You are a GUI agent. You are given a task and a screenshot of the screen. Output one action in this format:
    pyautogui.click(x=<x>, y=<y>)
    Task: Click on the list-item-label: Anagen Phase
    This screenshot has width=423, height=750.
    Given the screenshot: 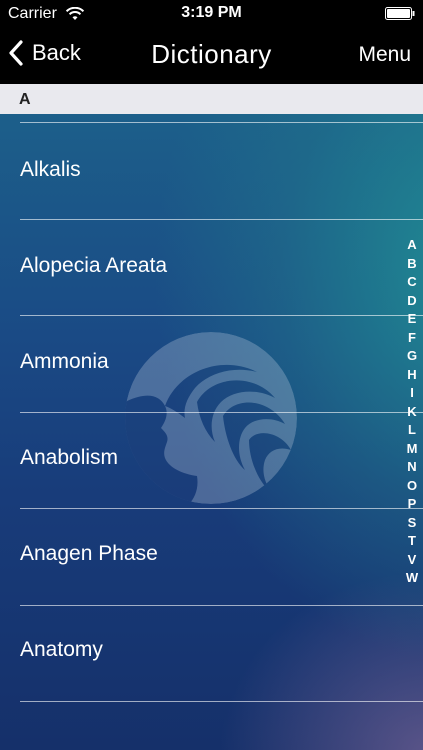 What is the action you would take?
    pyautogui.click(x=89, y=553)
    